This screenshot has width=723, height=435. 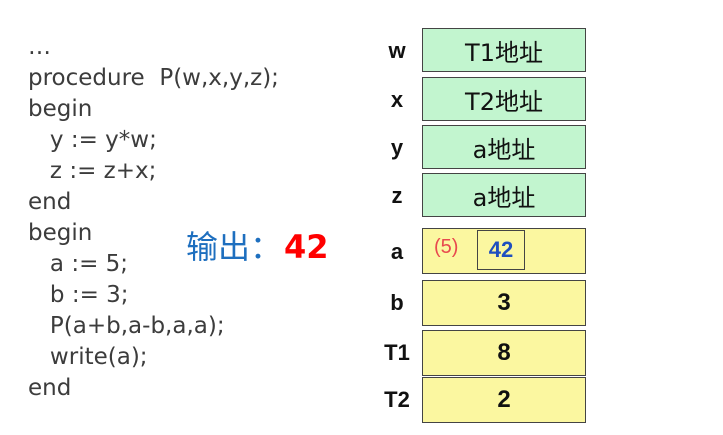 I want to click on code-line: write(a);, so click(x=88, y=357).